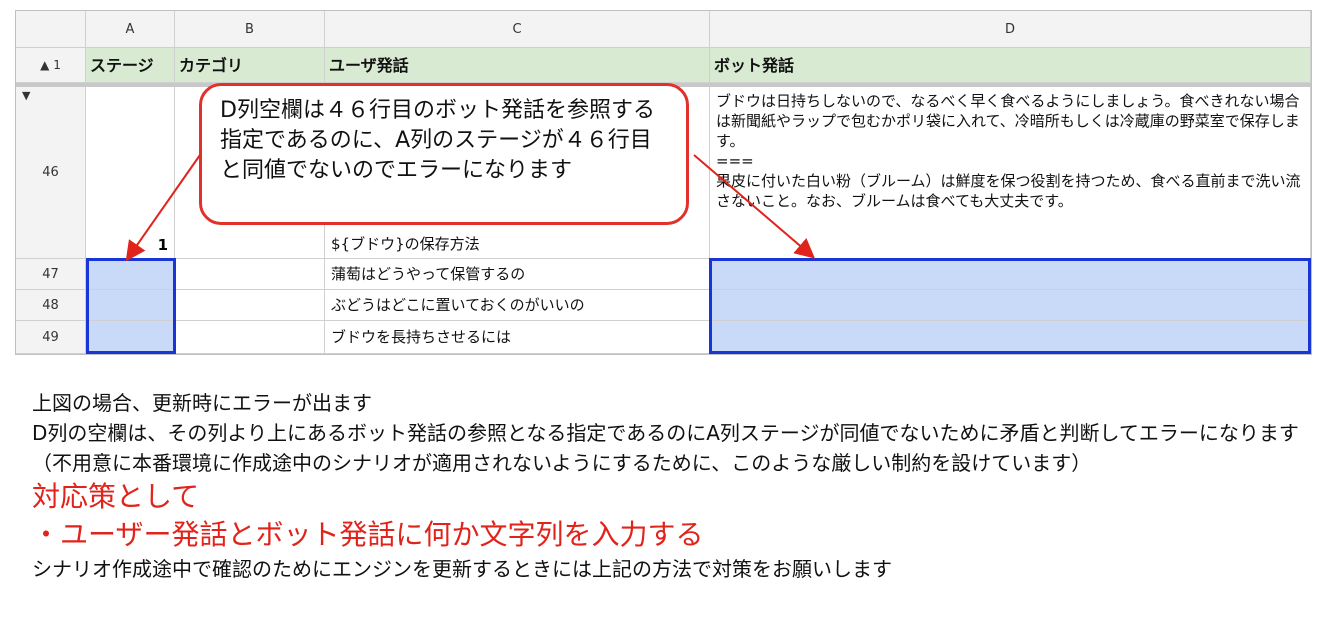  Describe the element at coordinates (470, 208) in the screenshot. I see `callout-arrows` at that location.